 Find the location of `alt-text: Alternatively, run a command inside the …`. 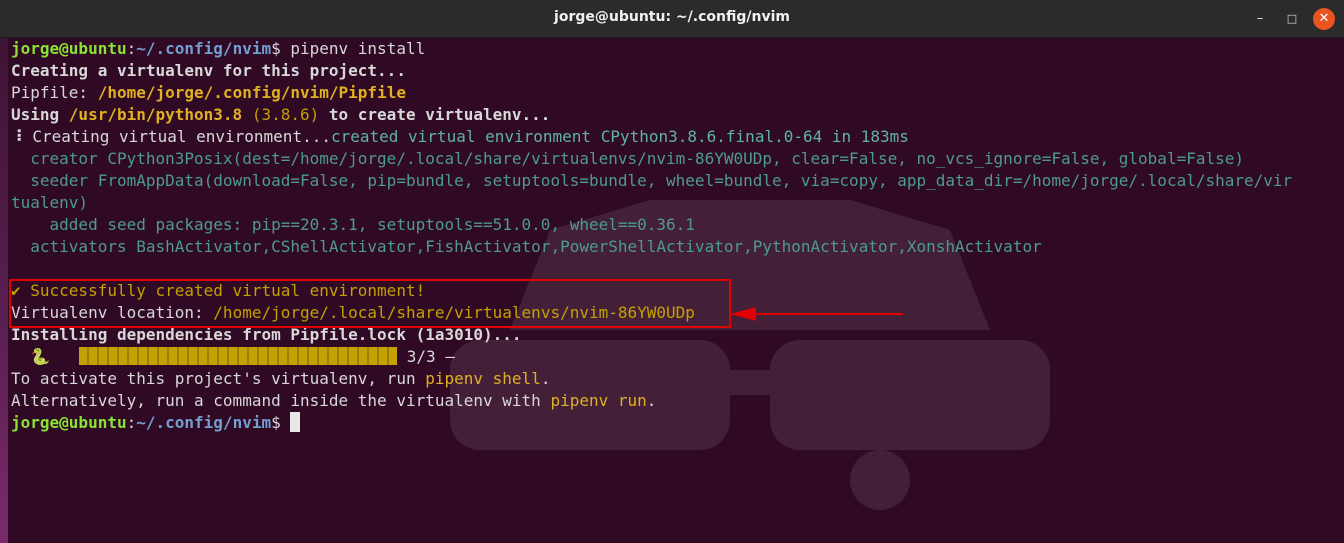

alt-text: Alternatively, run a command inside the … is located at coordinates (281, 400).